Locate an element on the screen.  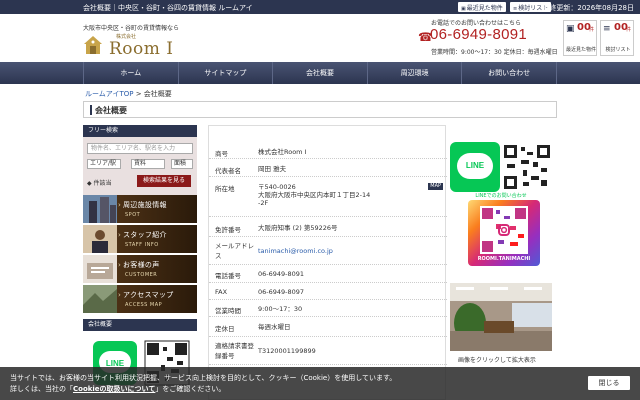
recent-viewed-counter: ▣ 00 件 最近見た物件 is located at coordinates (580, 38).